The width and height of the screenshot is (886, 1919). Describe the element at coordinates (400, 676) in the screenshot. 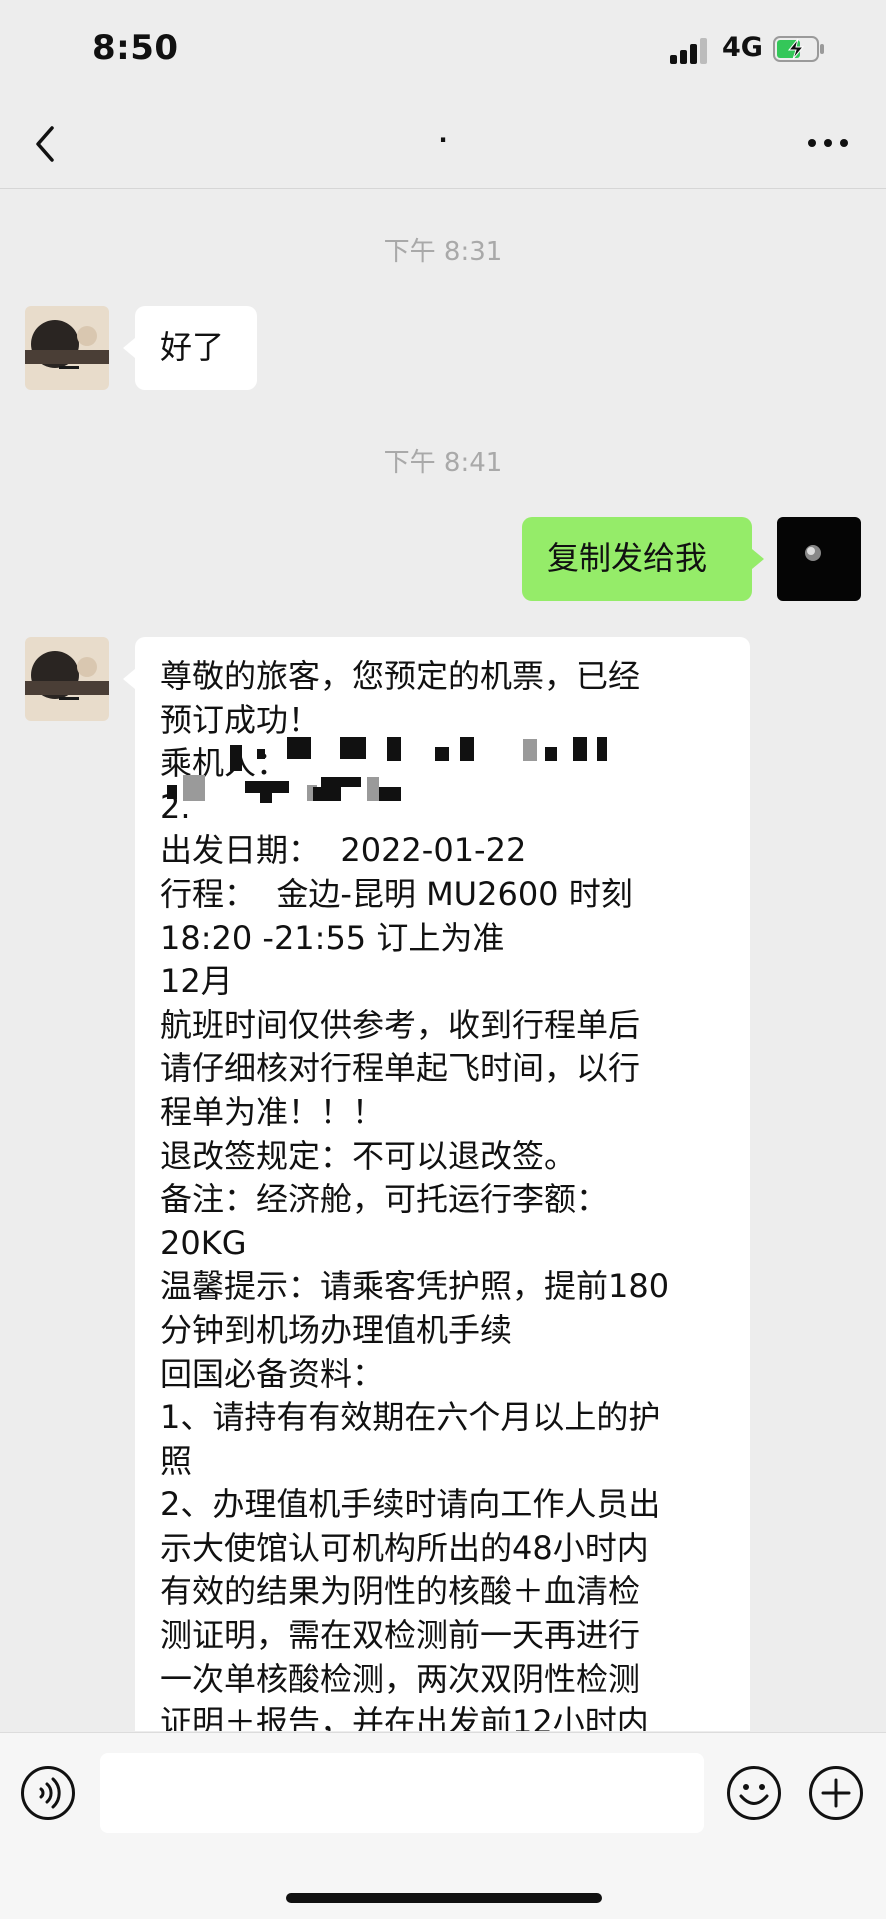

I see `message-line: 尊敬的旅客，您预定的机票，已经` at that location.